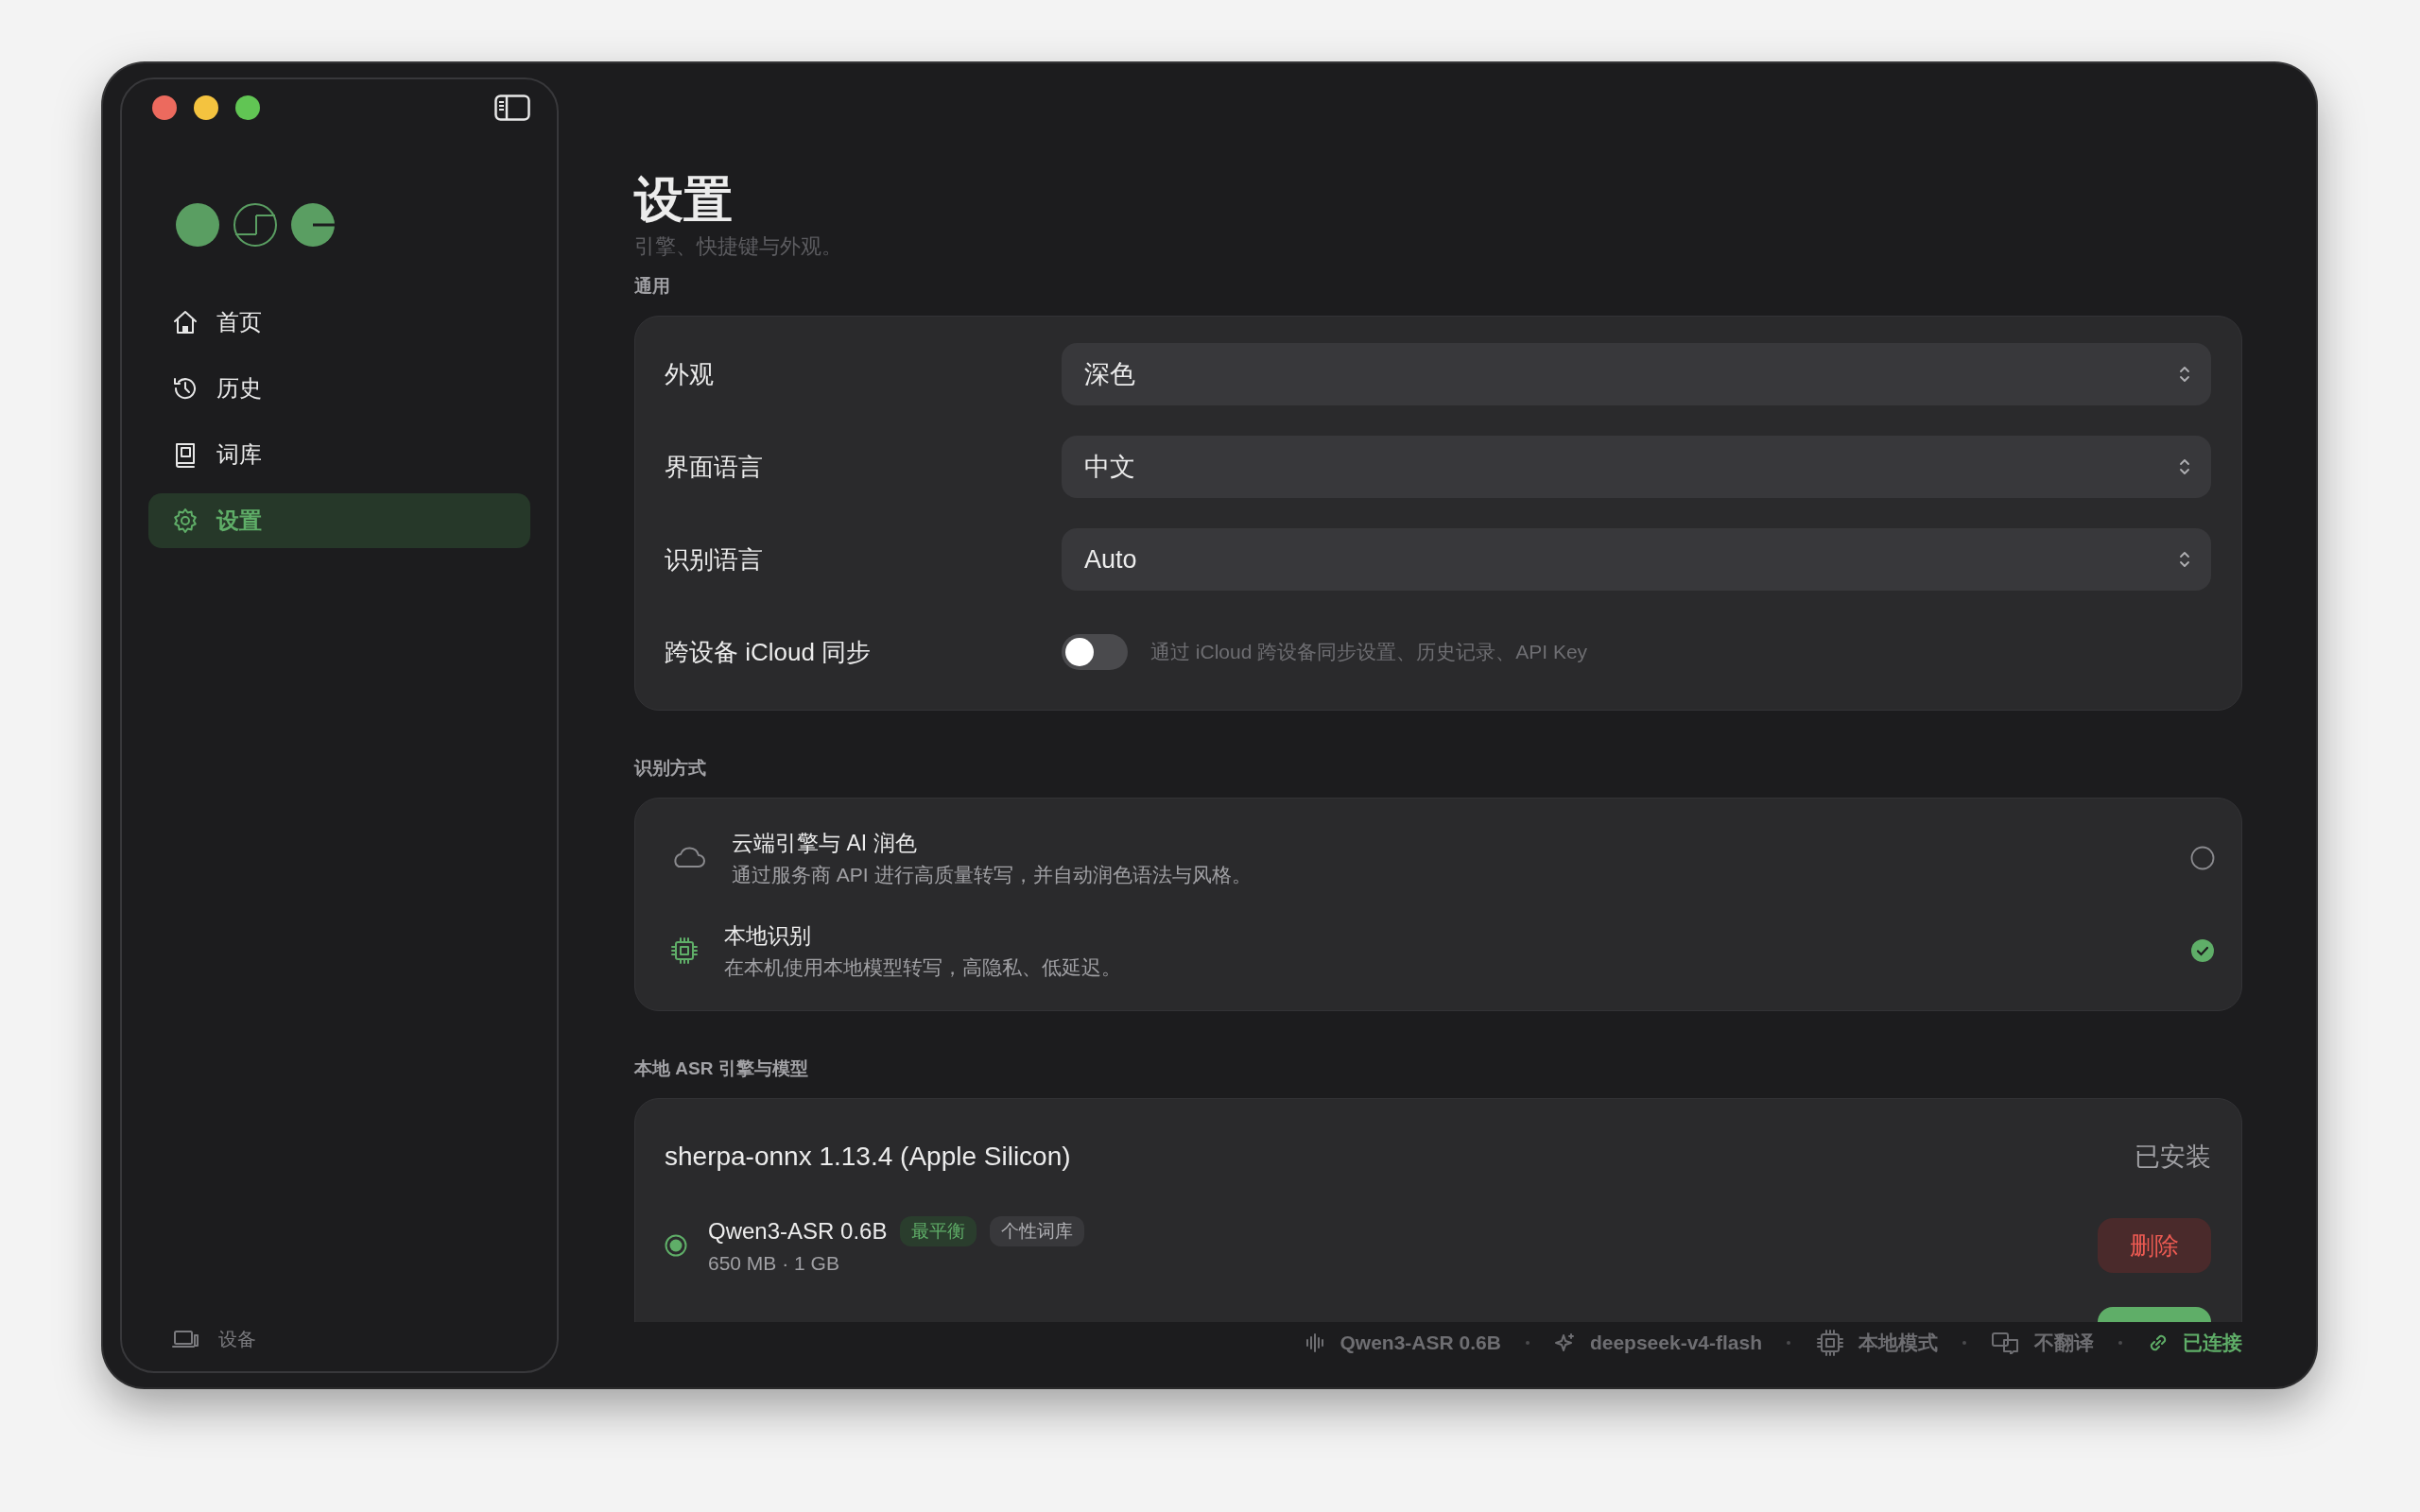 This screenshot has height=1512, width=2420. Describe the element at coordinates (339, 388) in the screenshot. I see `nav-item: 历史` at that location.